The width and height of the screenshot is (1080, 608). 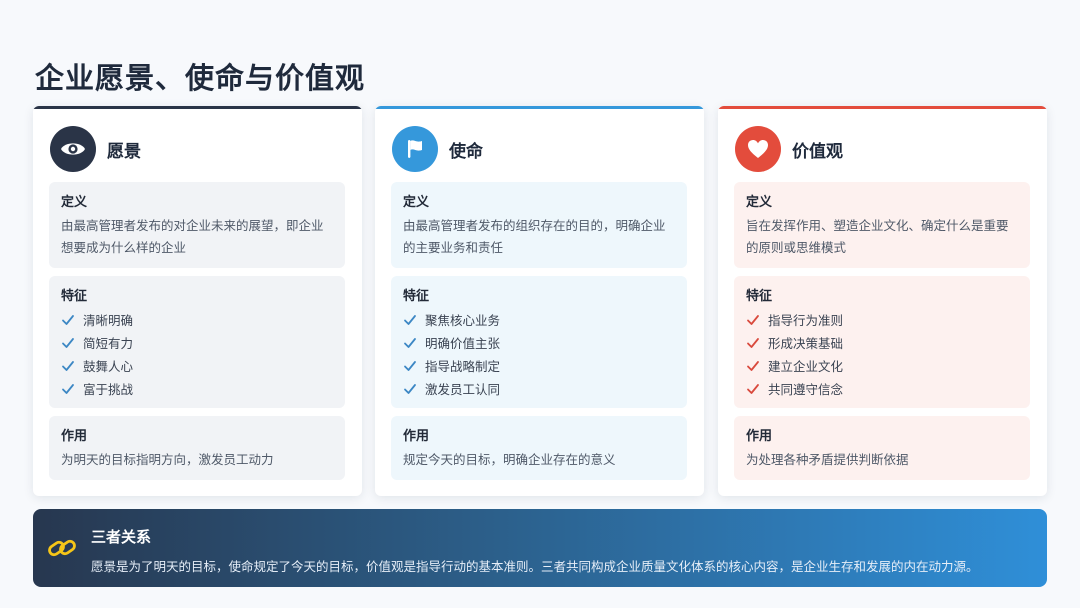 I want to click on list-item: 富于挑战, so click(x=197, y=388).